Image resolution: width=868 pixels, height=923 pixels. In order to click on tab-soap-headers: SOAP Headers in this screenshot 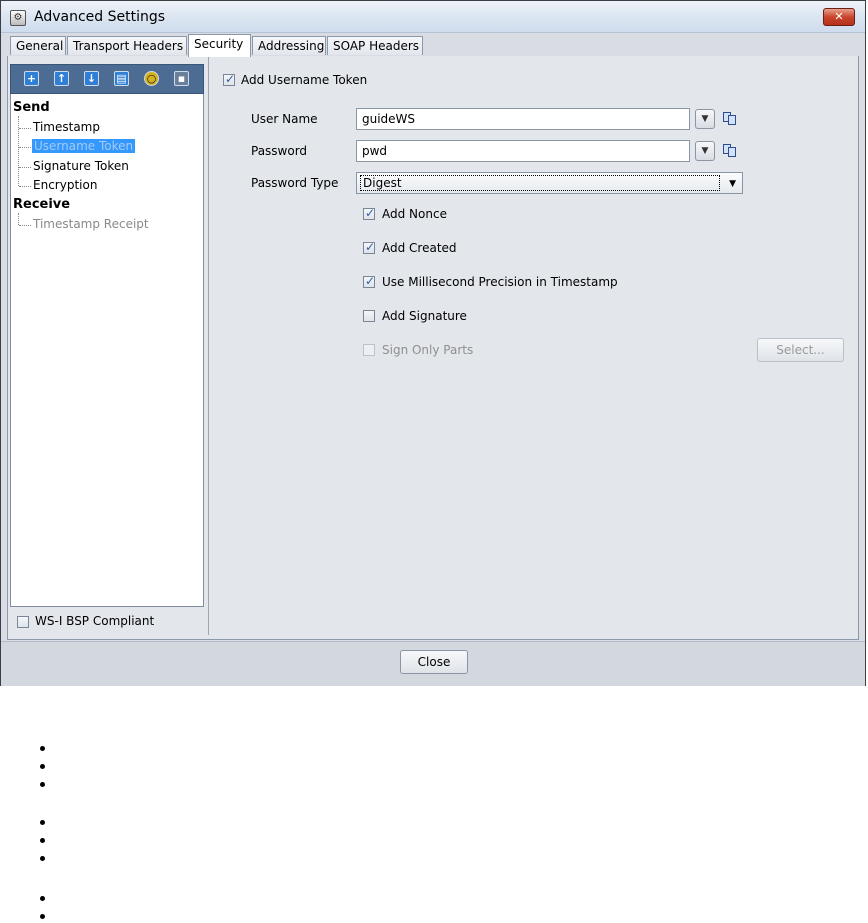, I will do `click(375, 45)`.